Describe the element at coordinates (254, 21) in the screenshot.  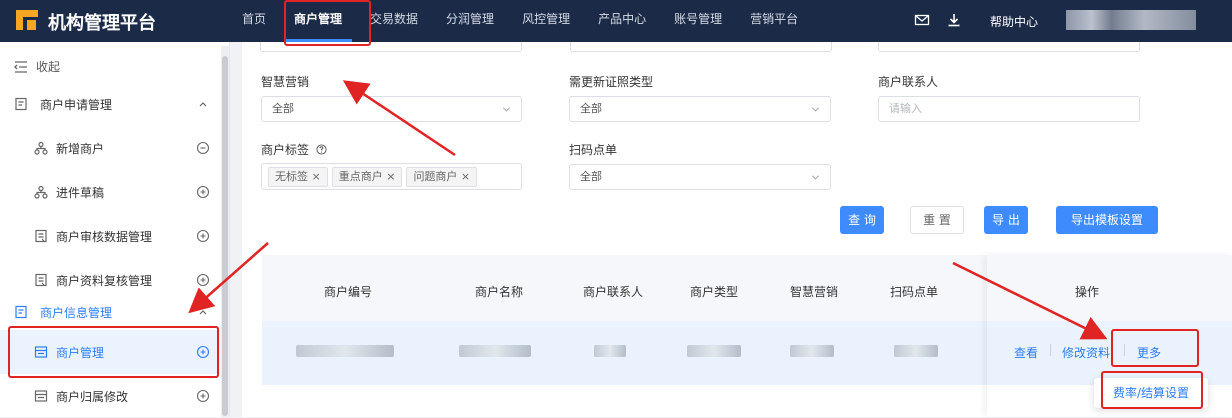
I see `nav-item-home: 首页` at that location.